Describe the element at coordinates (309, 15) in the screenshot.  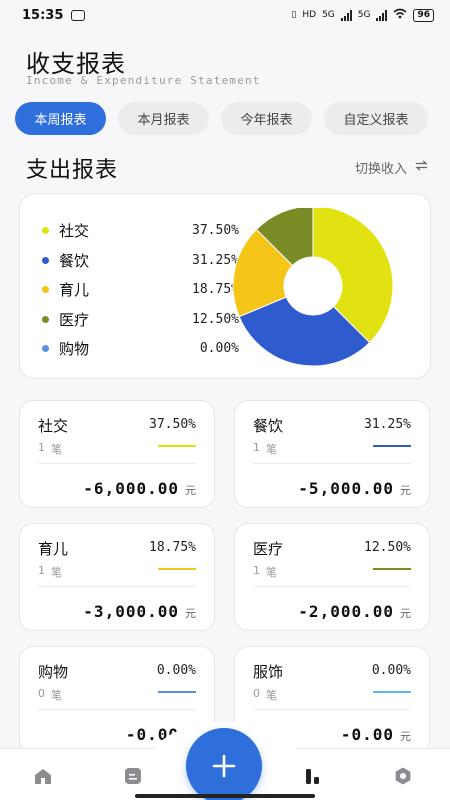
I see `hd-label: HD` at that location.